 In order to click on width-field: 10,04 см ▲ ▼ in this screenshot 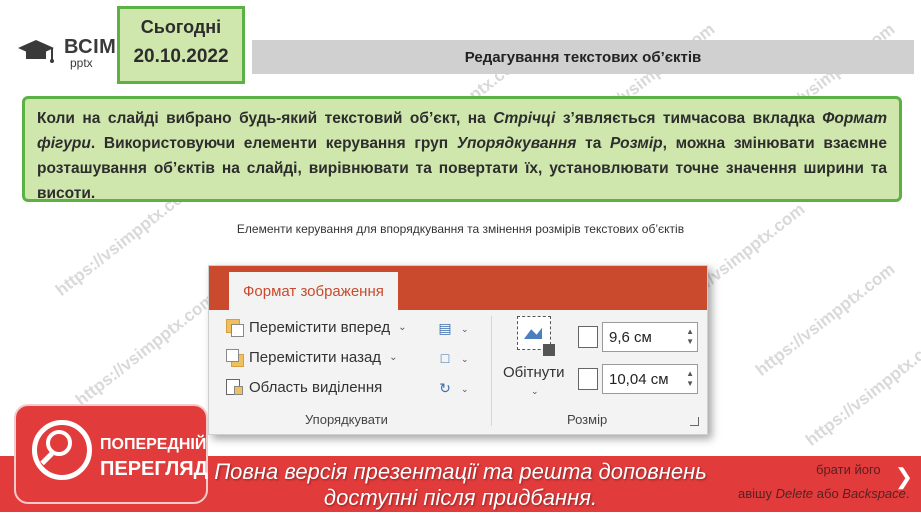, I will do `click(650, 379)`.